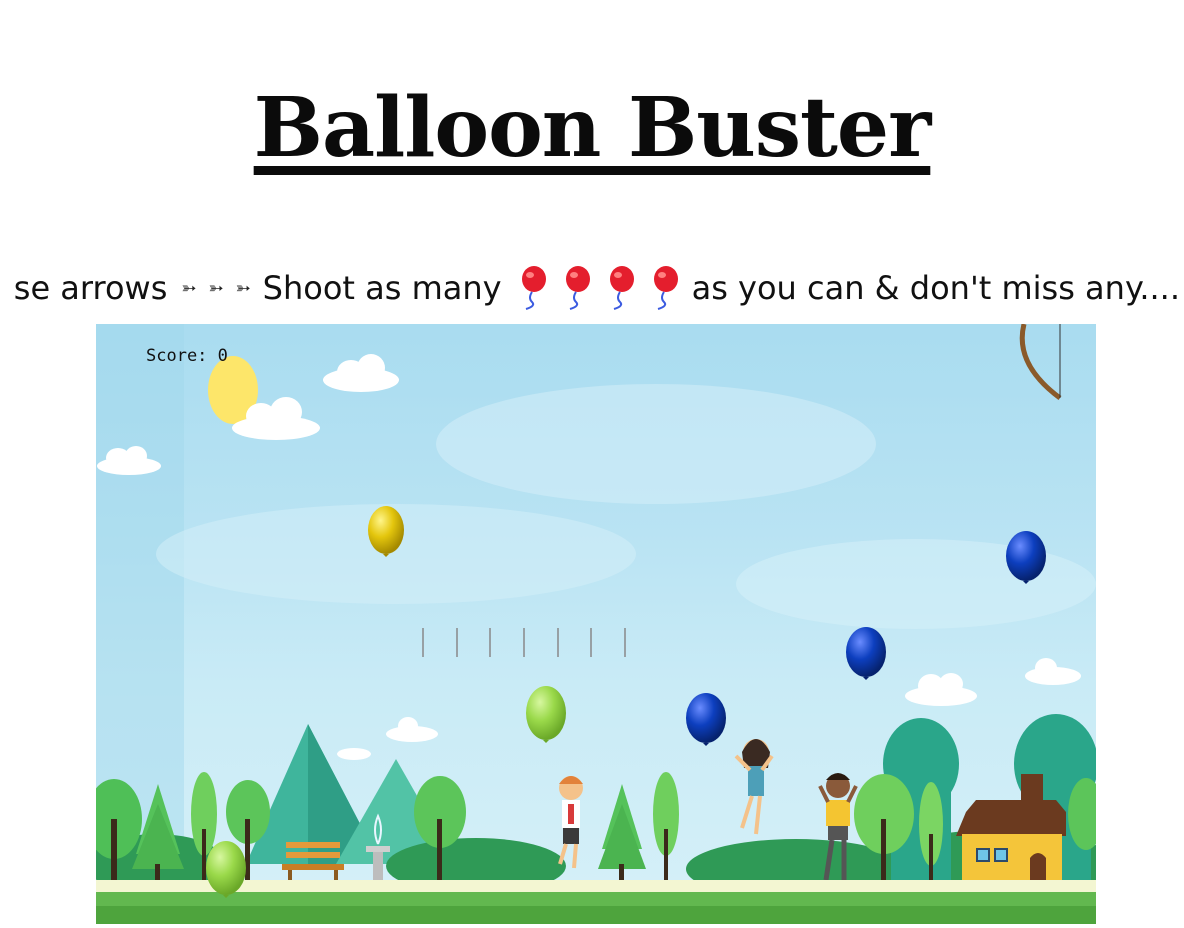  What do you see at coordinates (382, 288) in the screenshot?
I see `marquee-text-shoot: Shoot as many` at bounding box center [382, 288].